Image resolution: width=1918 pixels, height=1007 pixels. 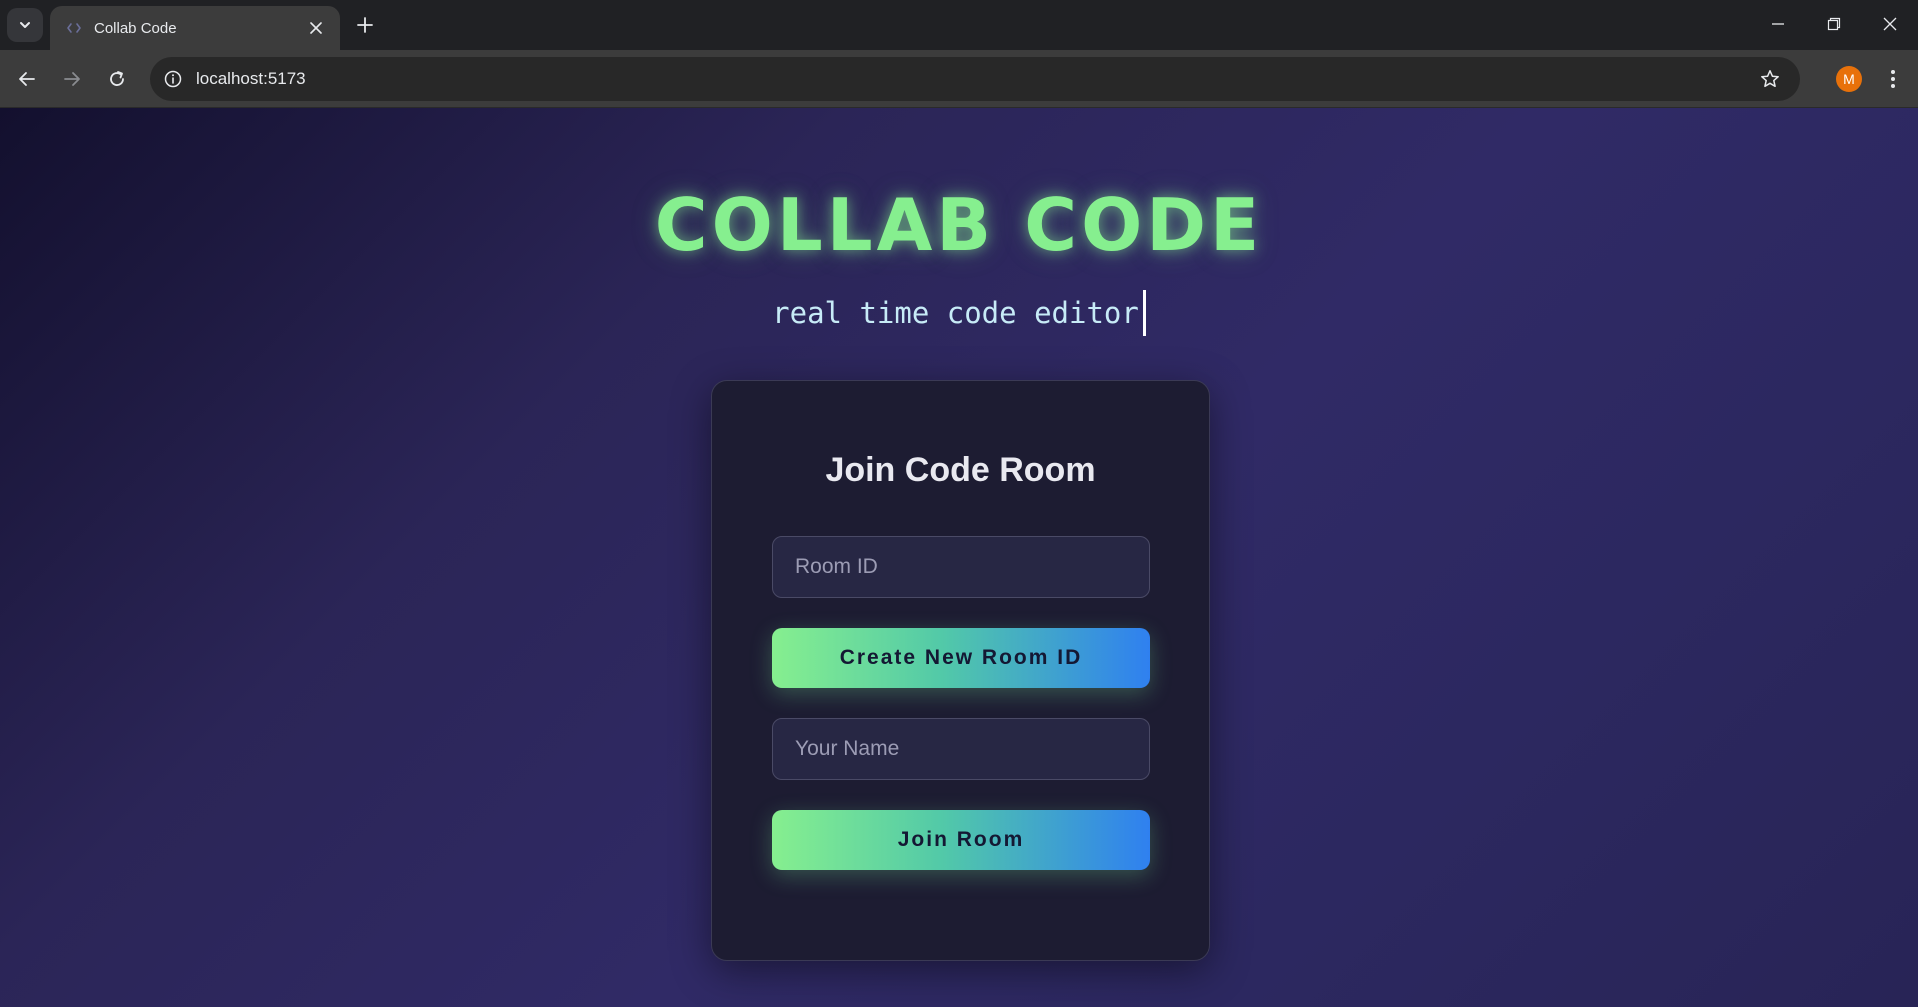 I want to click on plus-icon, so click(x=365, y=25).